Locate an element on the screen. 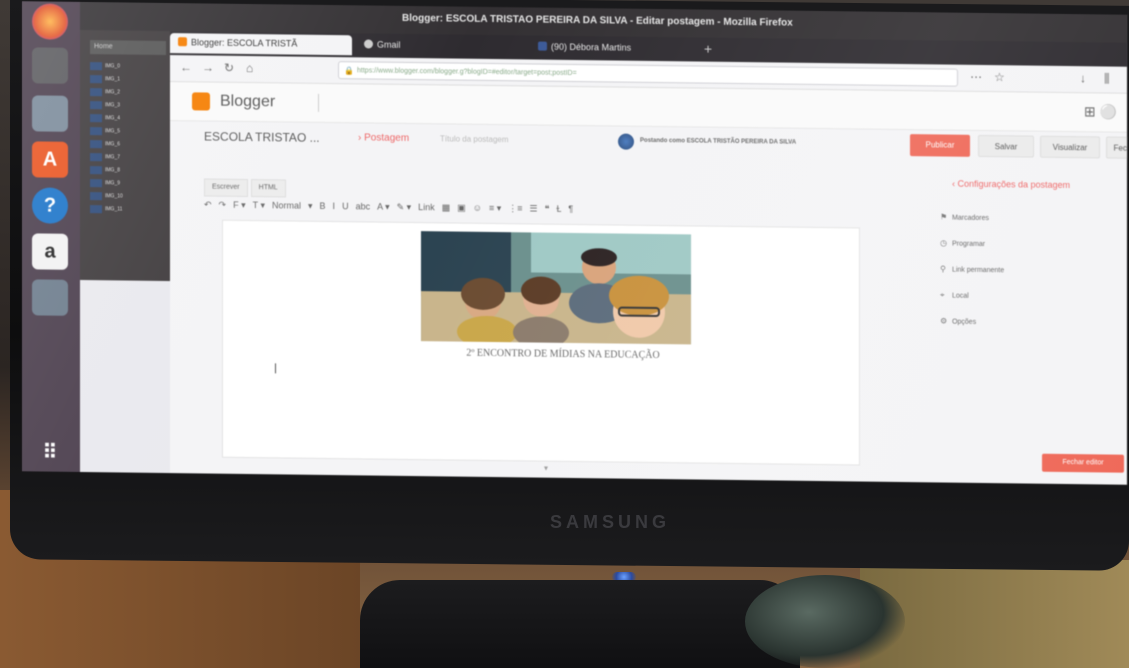 This screenshot has height=668, width=1129. post-title-input: Título da postagem is located at coordinates (474, 139).